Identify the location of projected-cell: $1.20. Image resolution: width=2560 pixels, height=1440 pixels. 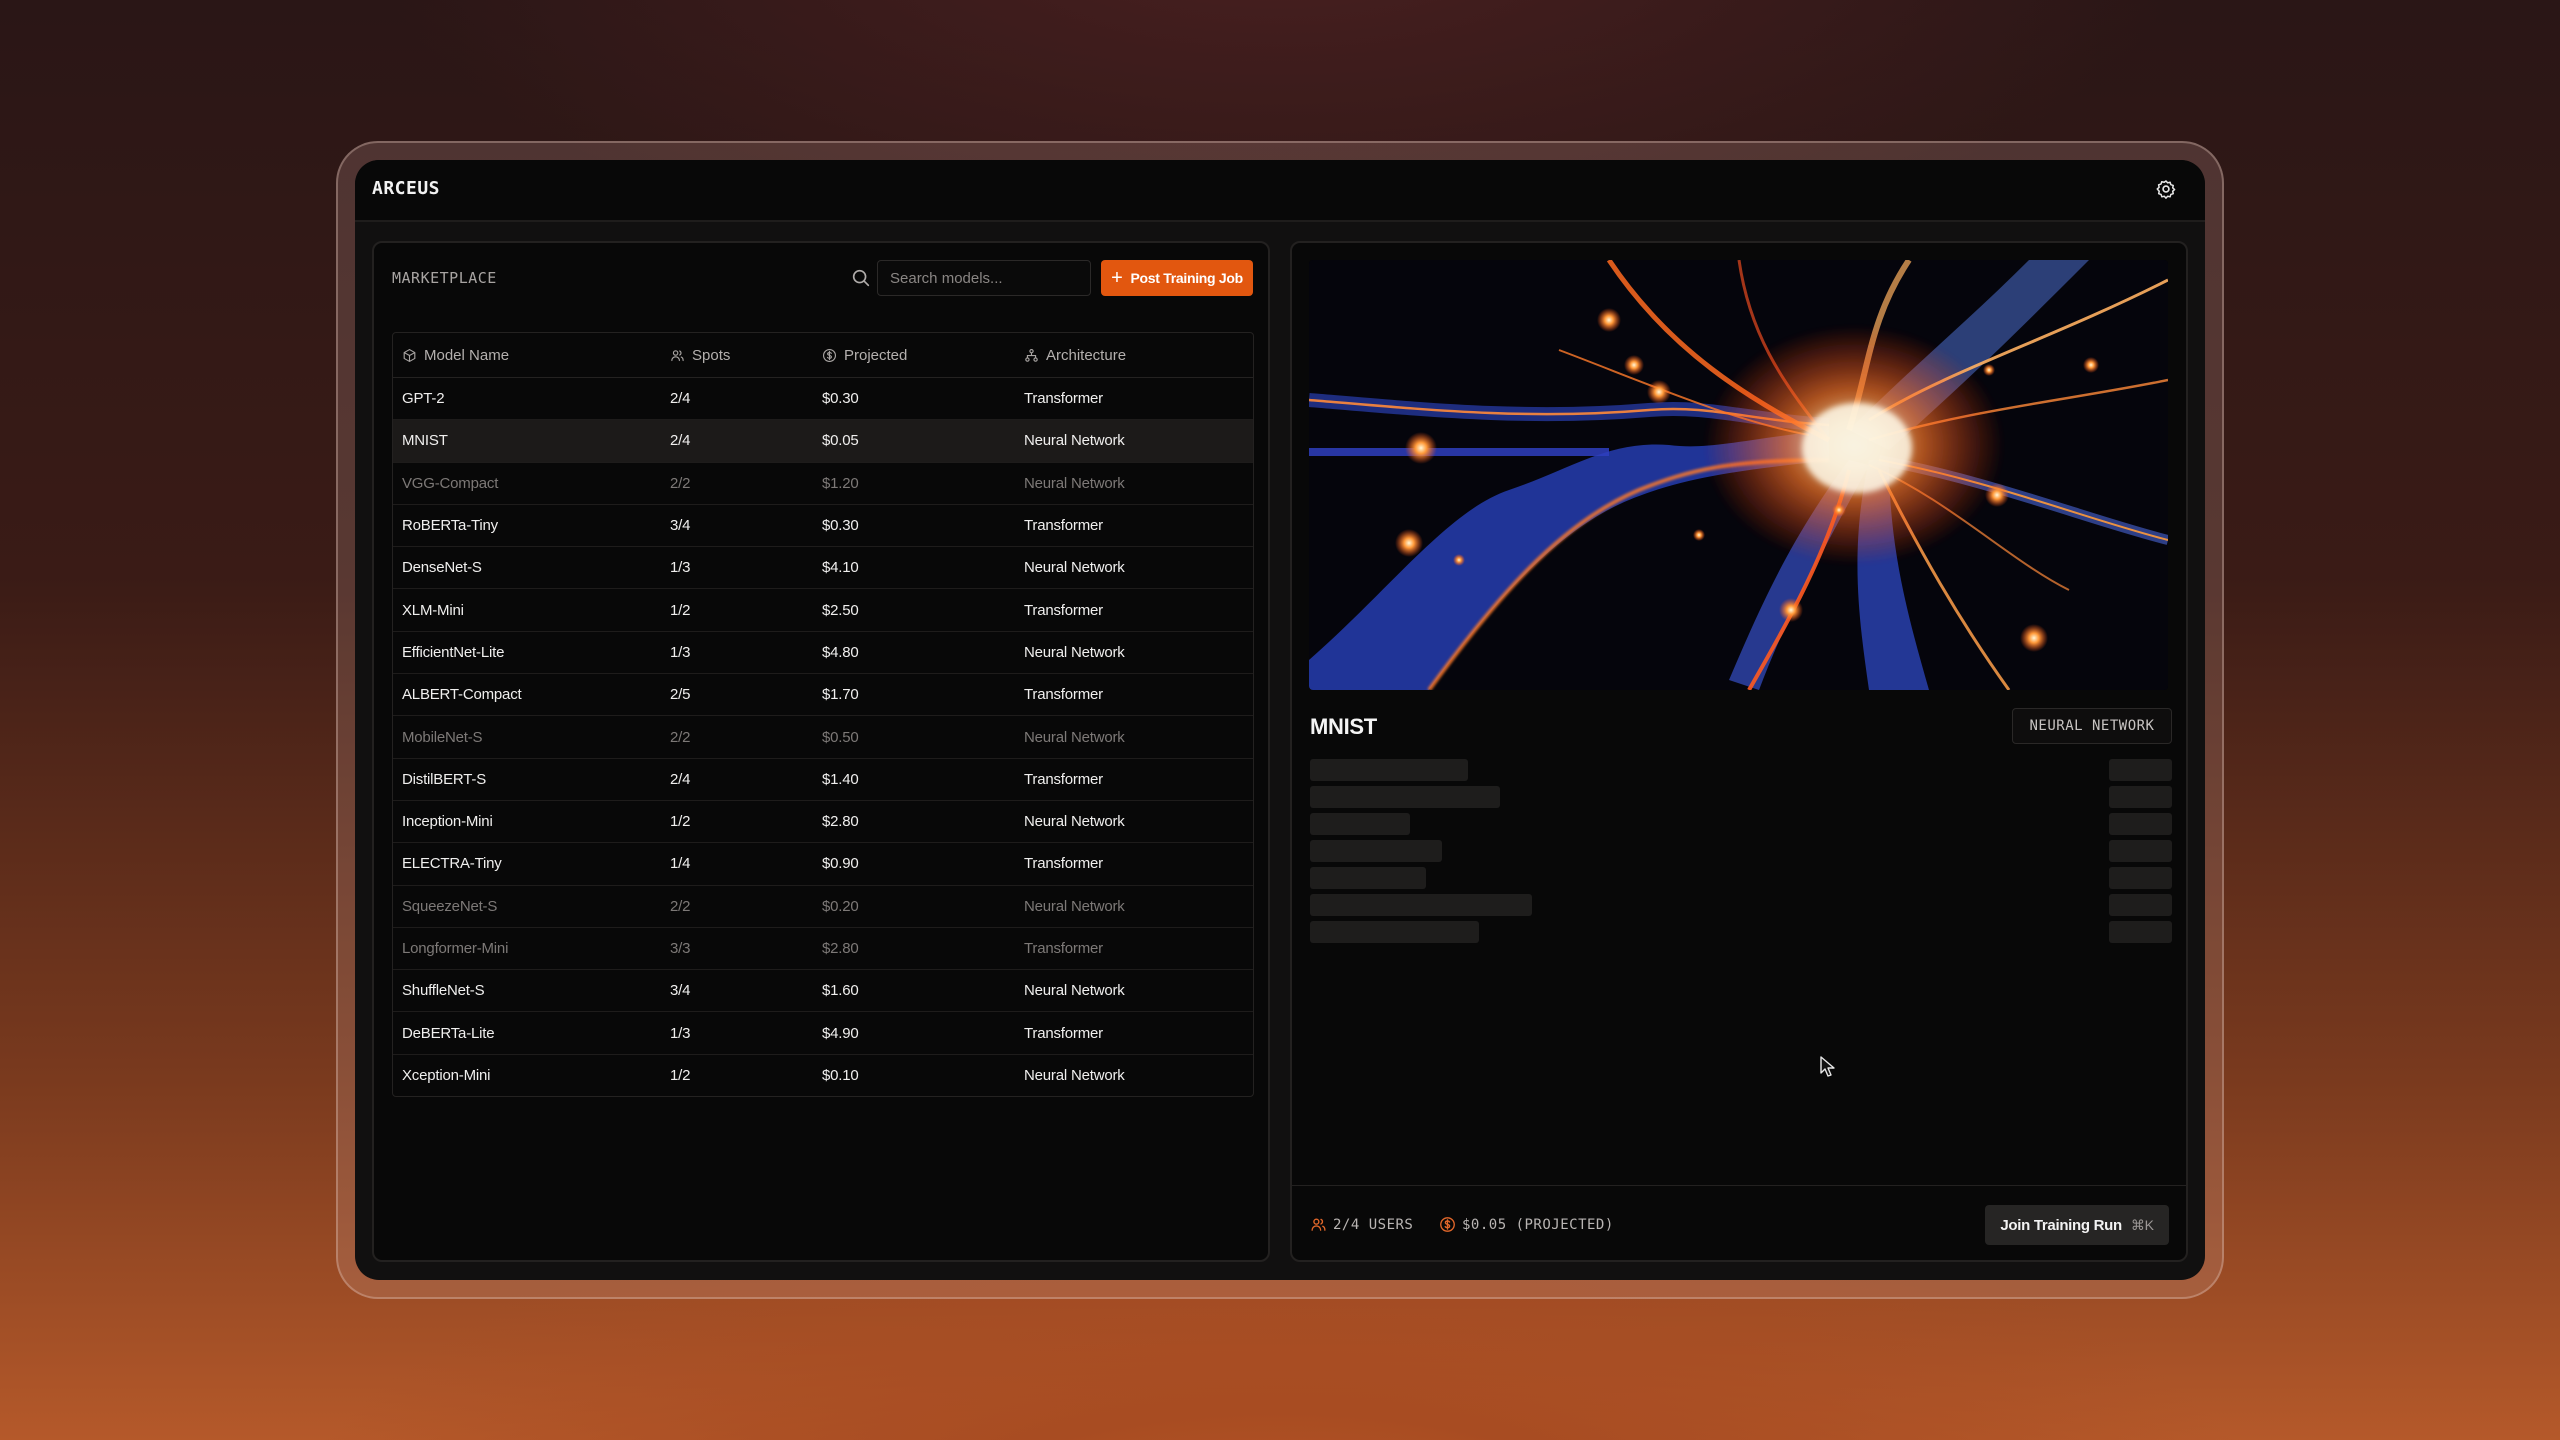
(840, 483).